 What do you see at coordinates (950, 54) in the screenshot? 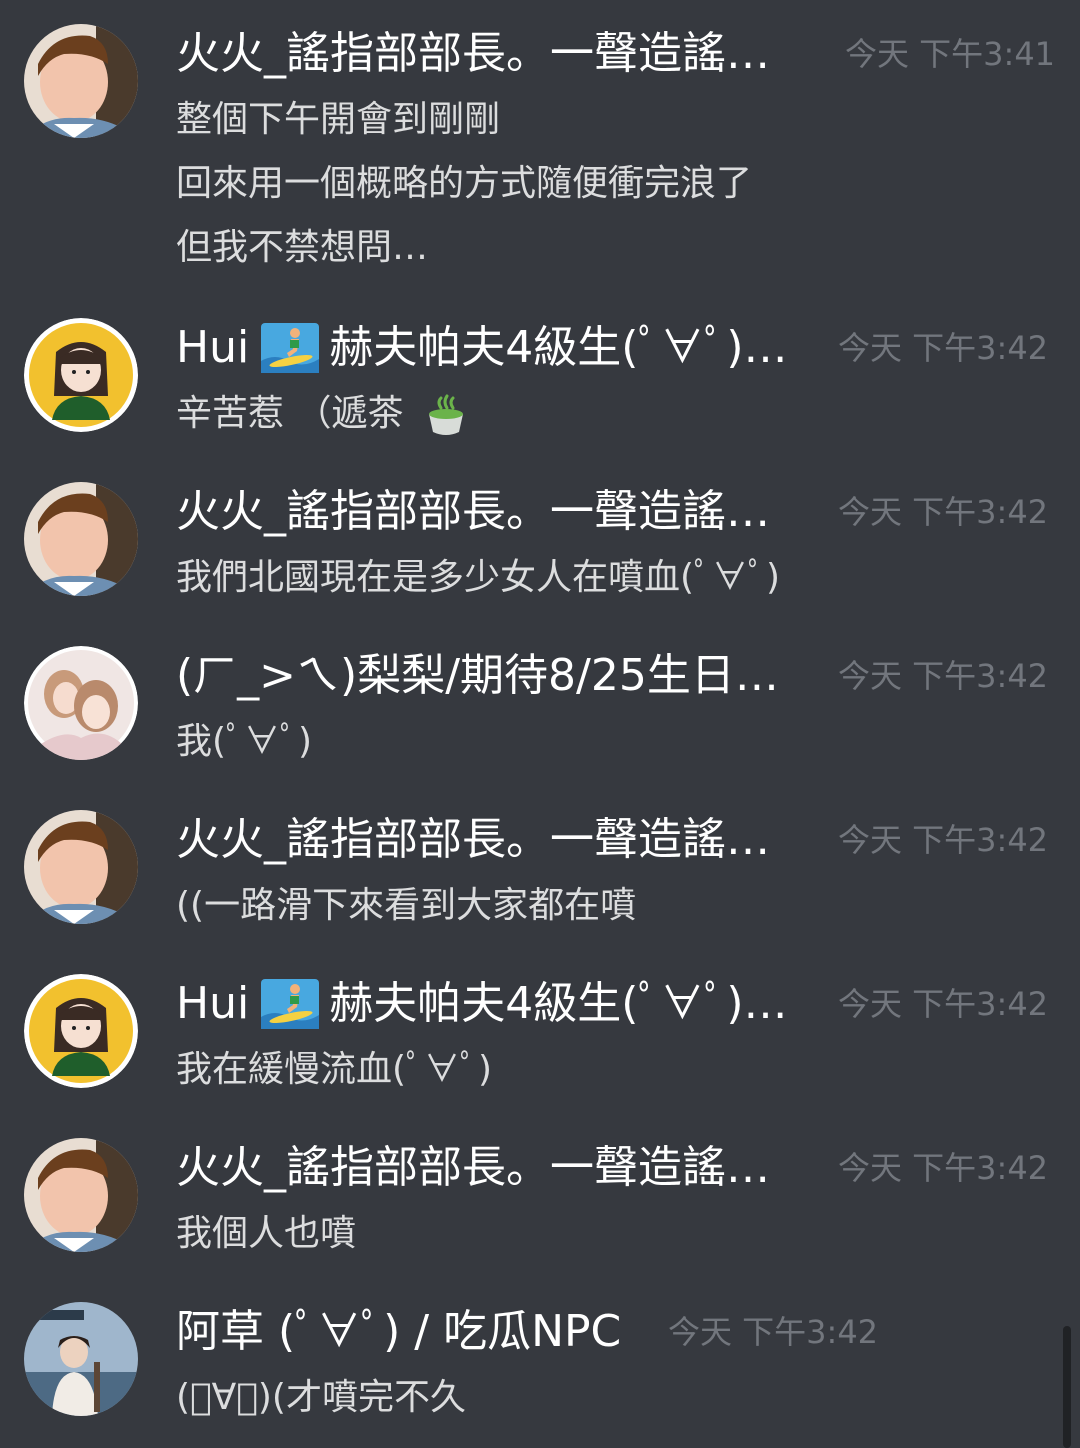
I see `timestamp: 今天 下午3:41` at bounding box center [950, 54].